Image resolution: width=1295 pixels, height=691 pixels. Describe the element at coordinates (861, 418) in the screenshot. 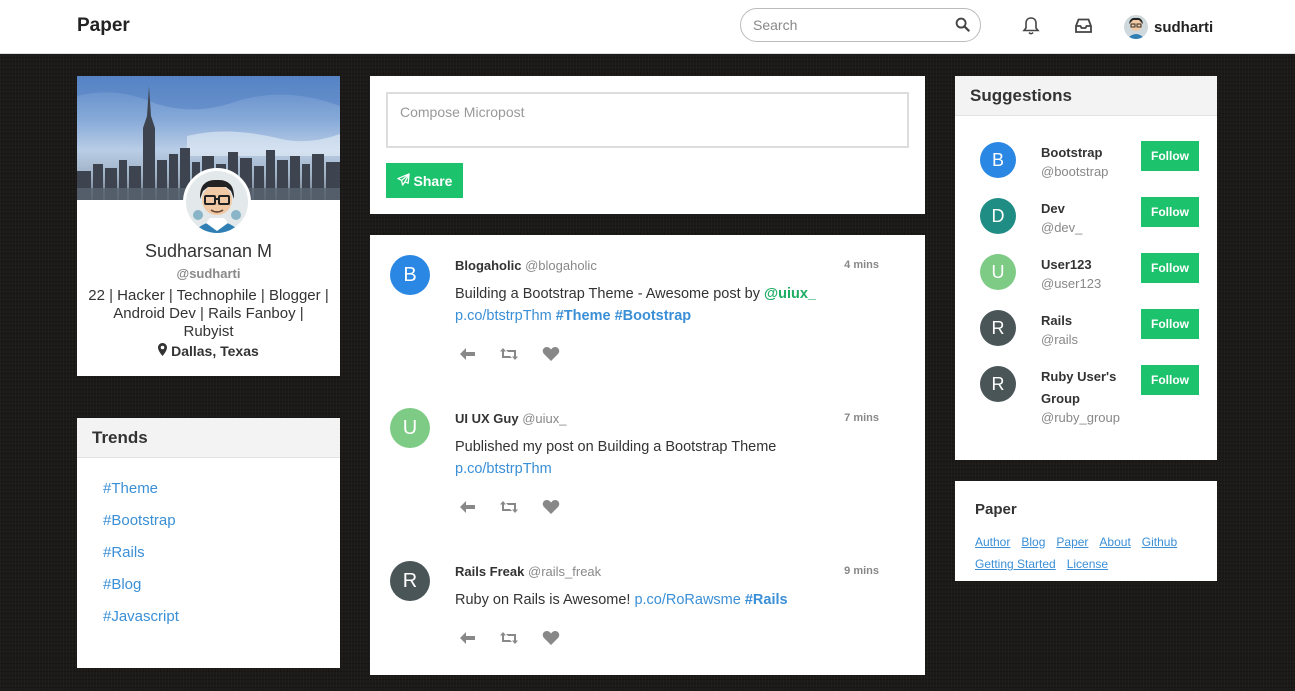

I see `post-time: 7 mins` at that location.